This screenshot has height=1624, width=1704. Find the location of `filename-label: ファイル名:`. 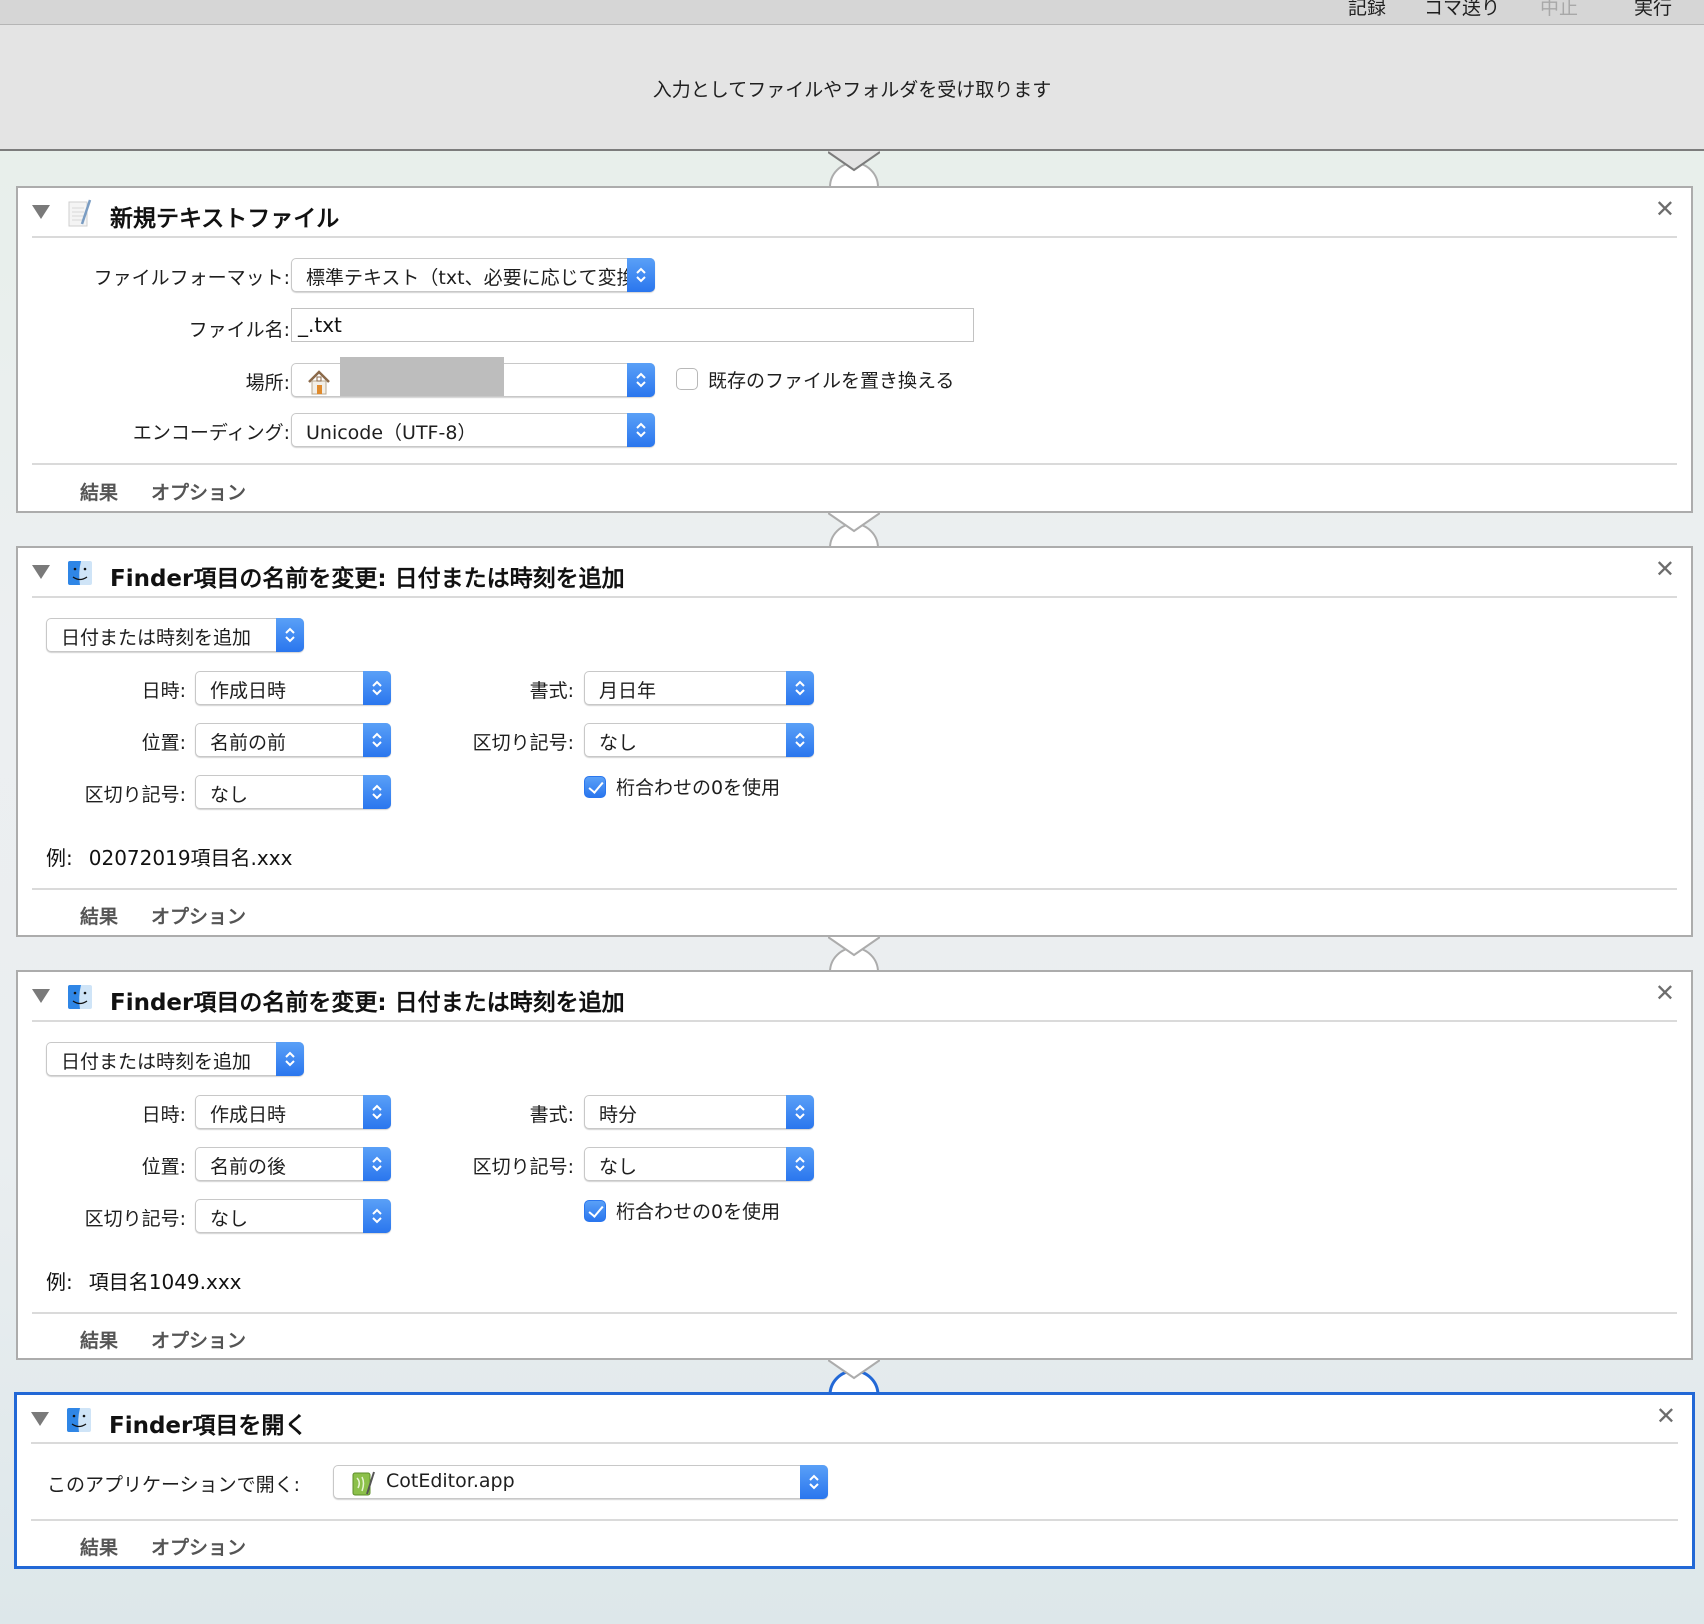

filename-label: ファイル名: is located at coordinates (239, 330).